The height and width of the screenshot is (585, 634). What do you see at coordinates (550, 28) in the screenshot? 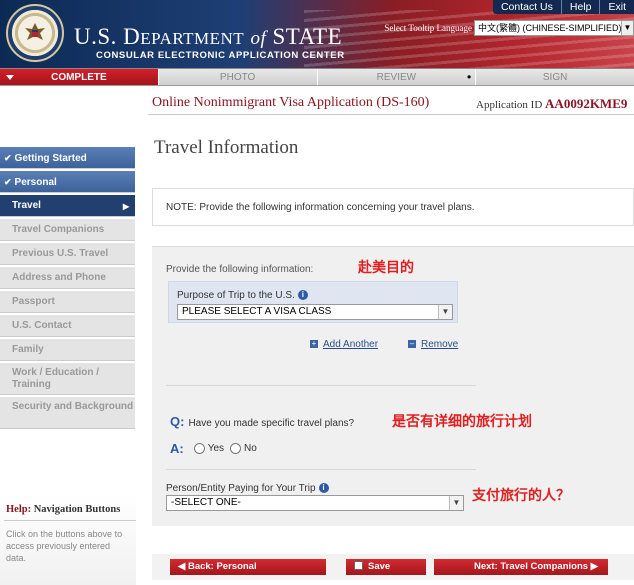
I see `tooltip-language-value: 中文(繁體) (CHINESE-SIMPLIFIED)` at bounding box center [550, 28].